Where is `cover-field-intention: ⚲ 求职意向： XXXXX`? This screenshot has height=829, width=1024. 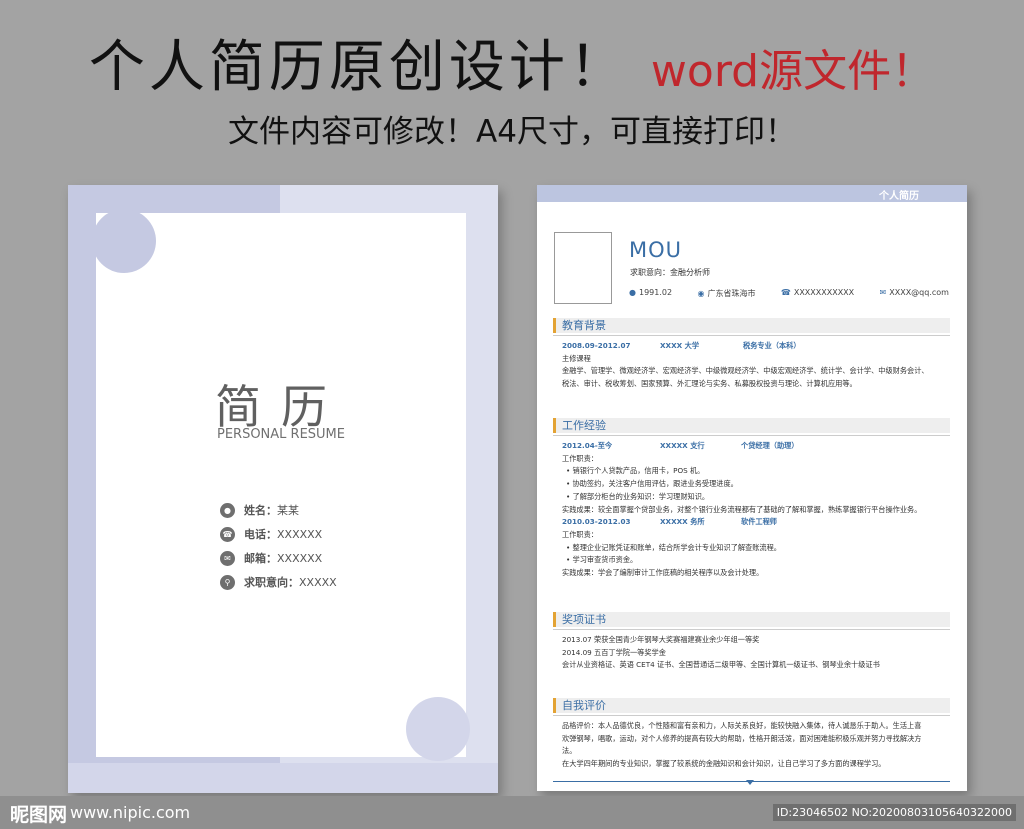 cover-field-intention: ⚲ 求职意向： XXXXX is located at coordinates (278, 582).